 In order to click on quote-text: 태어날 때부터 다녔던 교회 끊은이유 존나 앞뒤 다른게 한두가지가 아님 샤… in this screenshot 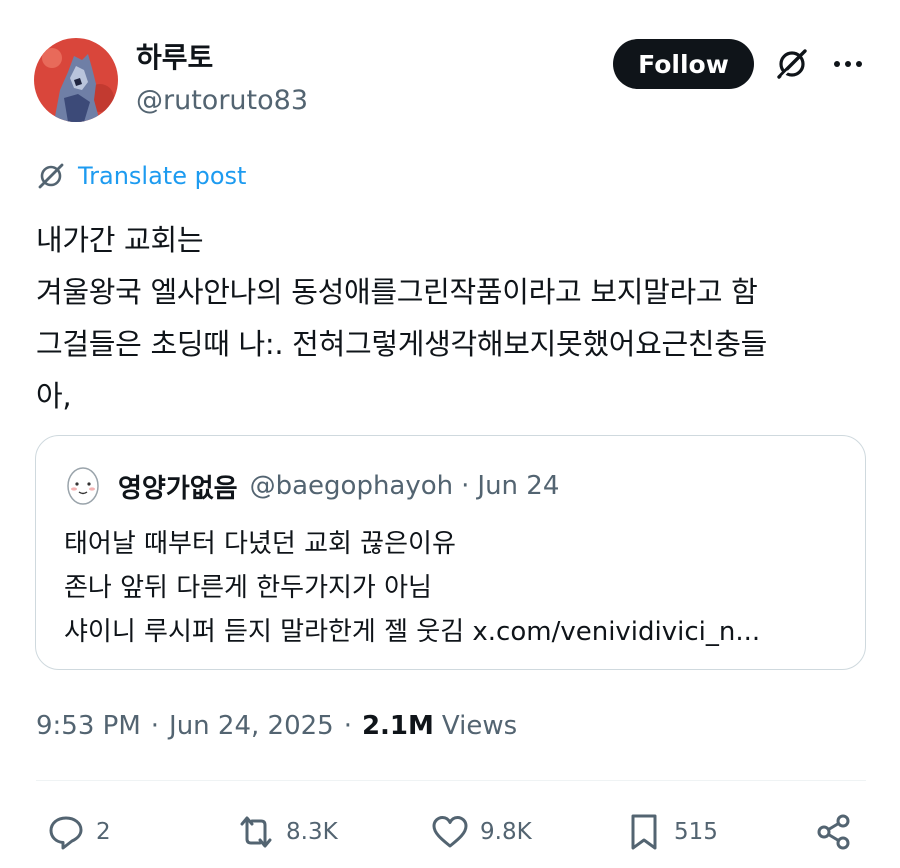, I will do `click(412, 588)`.